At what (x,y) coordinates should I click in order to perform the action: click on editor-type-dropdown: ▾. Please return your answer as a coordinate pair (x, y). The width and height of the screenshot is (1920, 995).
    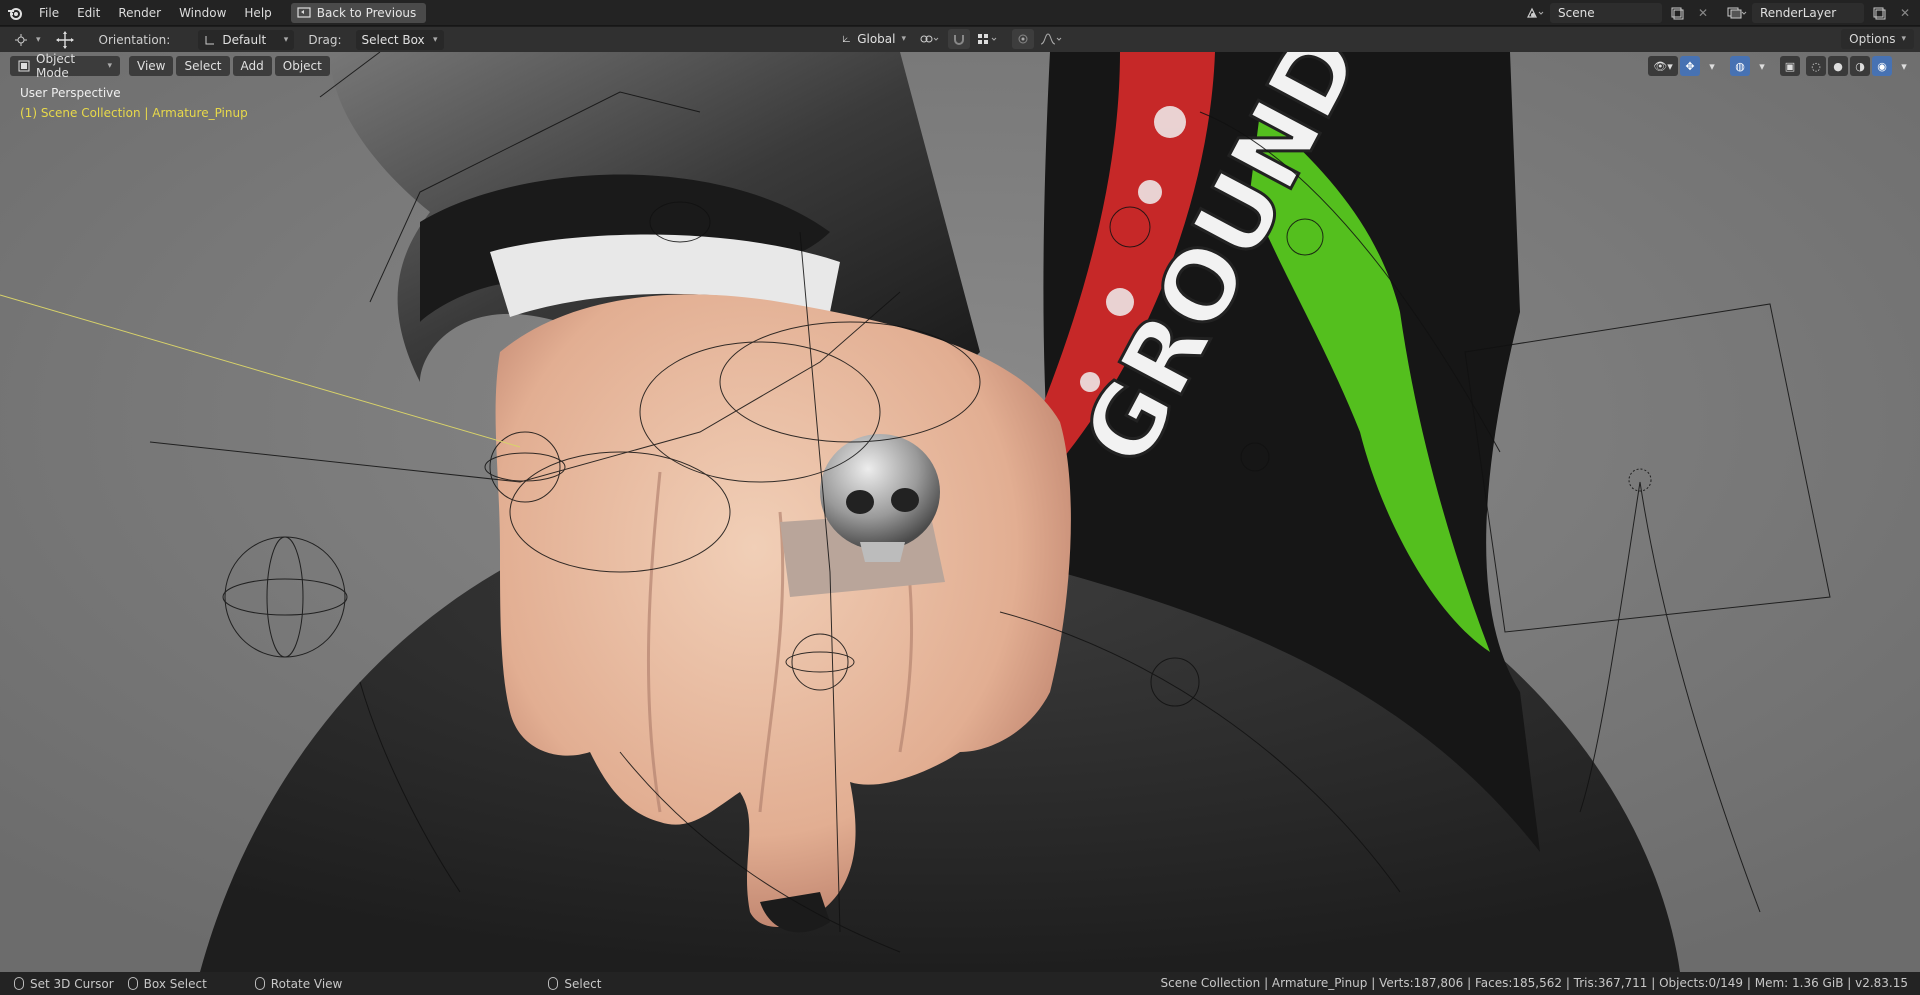
    Looking at the image, I should click on (27, 40).